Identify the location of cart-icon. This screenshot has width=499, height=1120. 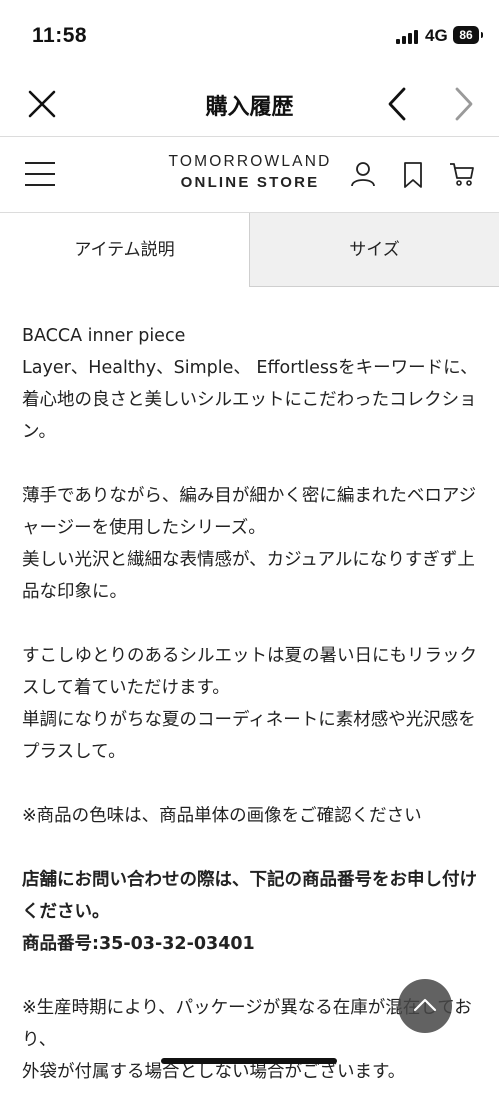
(462, 174).